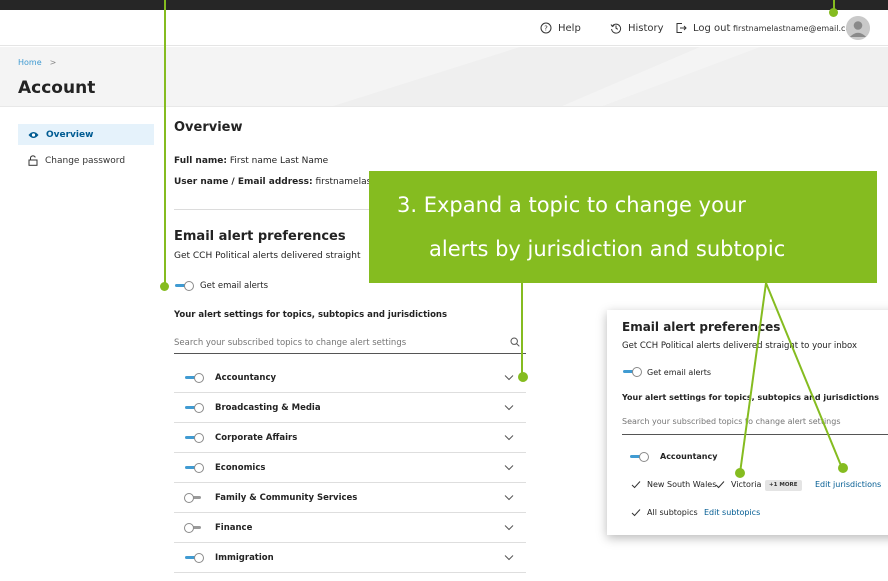 This screenshot has width=888, height=581. What do you see at coordinates (33, 160) in the screenshot?
I see `lock-icon` at bounding box center [33, 160].